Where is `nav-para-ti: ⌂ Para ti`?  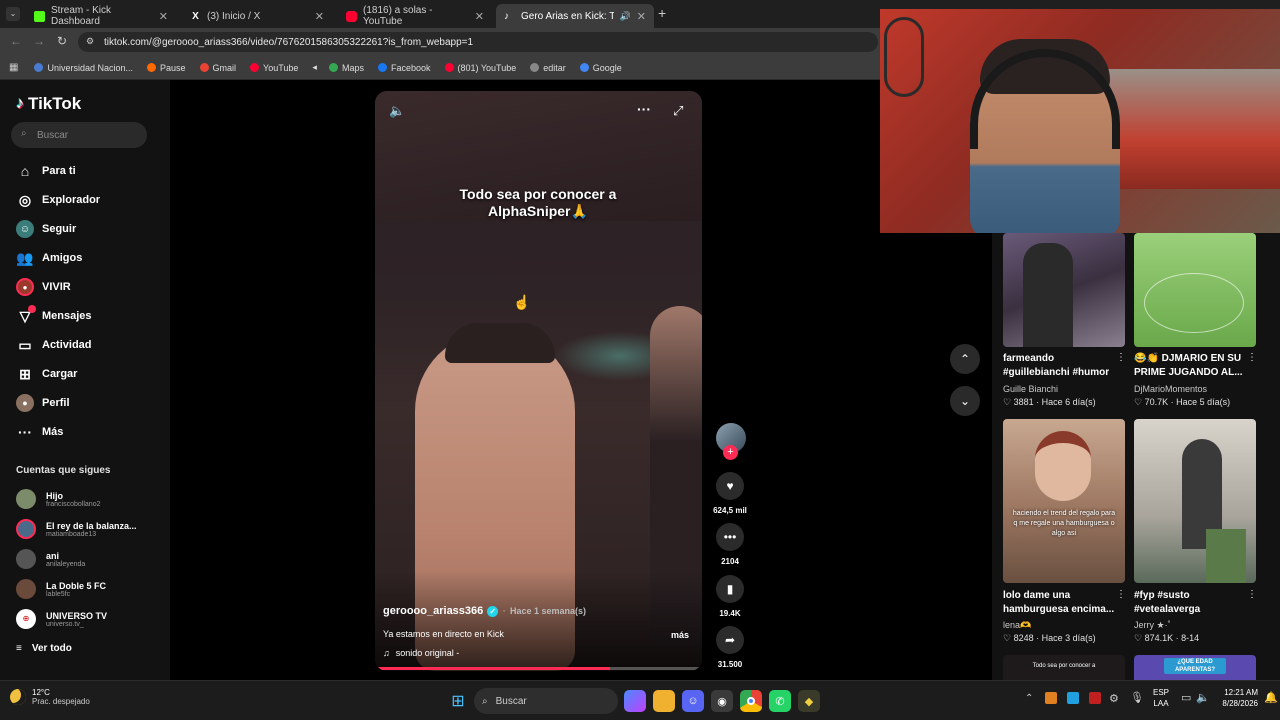 nav-para-ti: ⌂ Para ti is located at coordinates (46, 171).